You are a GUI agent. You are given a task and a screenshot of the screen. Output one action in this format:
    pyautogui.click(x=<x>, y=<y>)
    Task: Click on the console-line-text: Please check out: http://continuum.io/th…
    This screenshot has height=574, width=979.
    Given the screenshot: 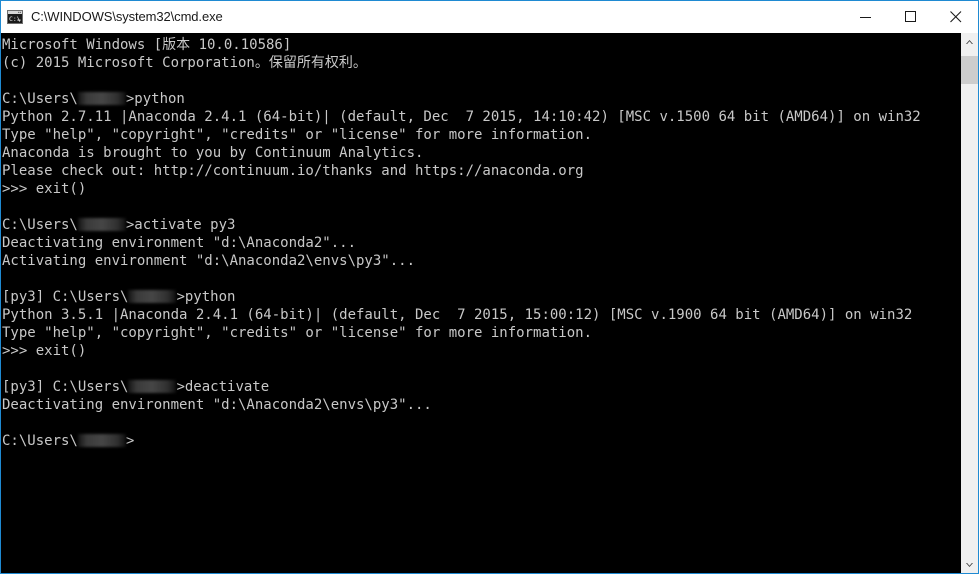 What is the action you would take?
    pyautogui.click(x=293, y=171)
    